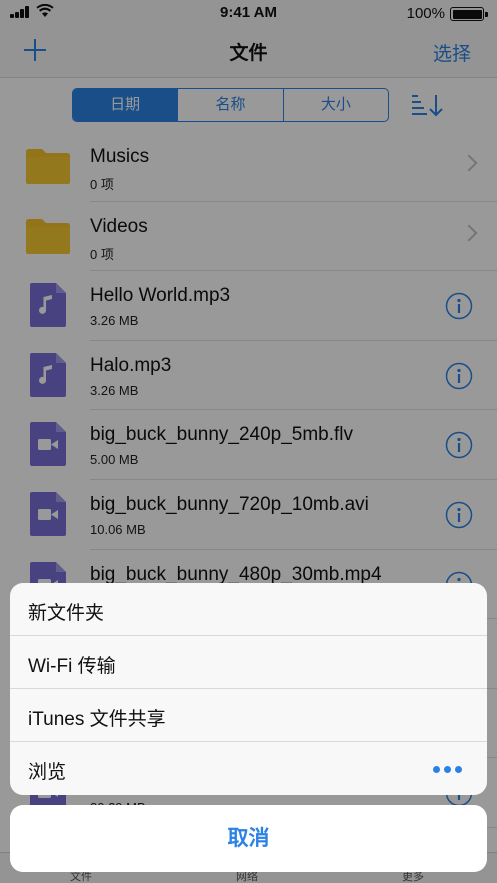 The image size is (497, 883). I want to click on action-new-folder: 新文件夹, so click(248, 609).